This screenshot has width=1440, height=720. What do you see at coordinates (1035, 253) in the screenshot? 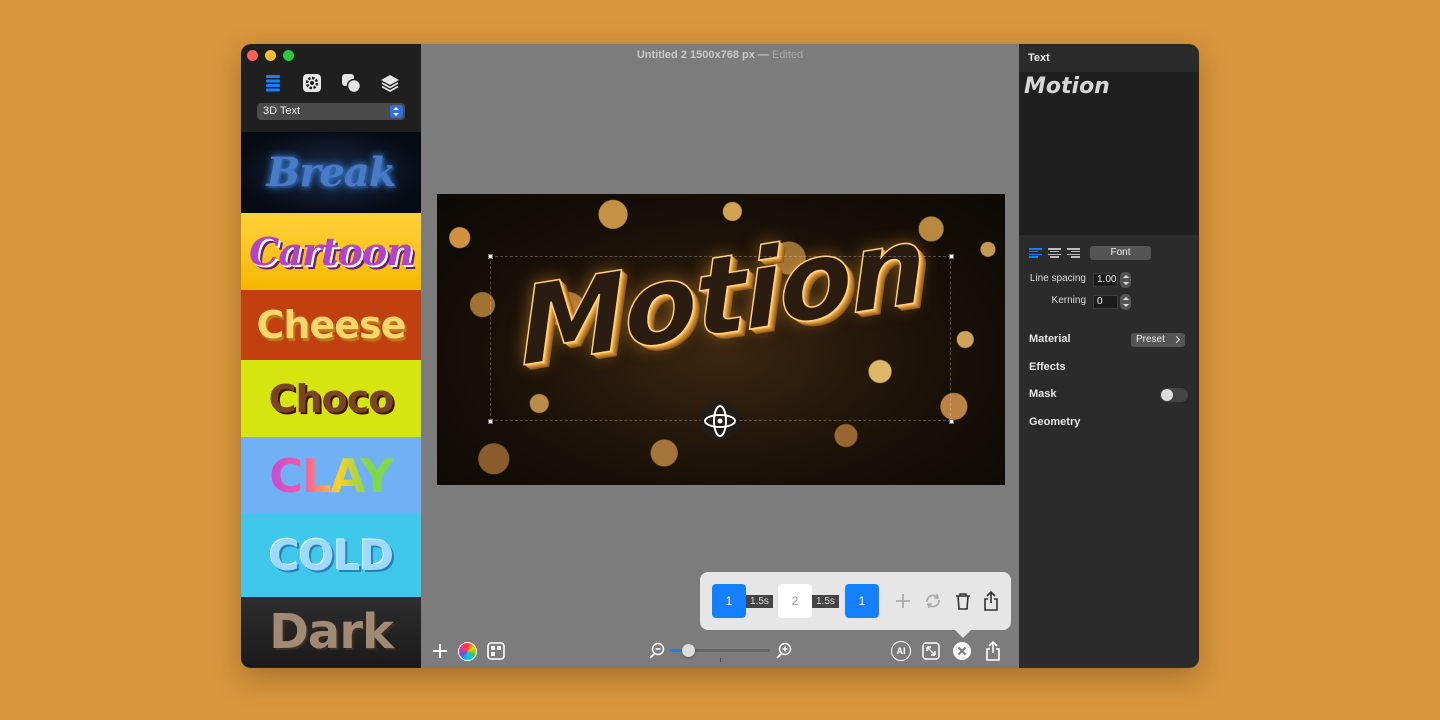
I see `align-left-icon` at bounding box center [1035, 253].